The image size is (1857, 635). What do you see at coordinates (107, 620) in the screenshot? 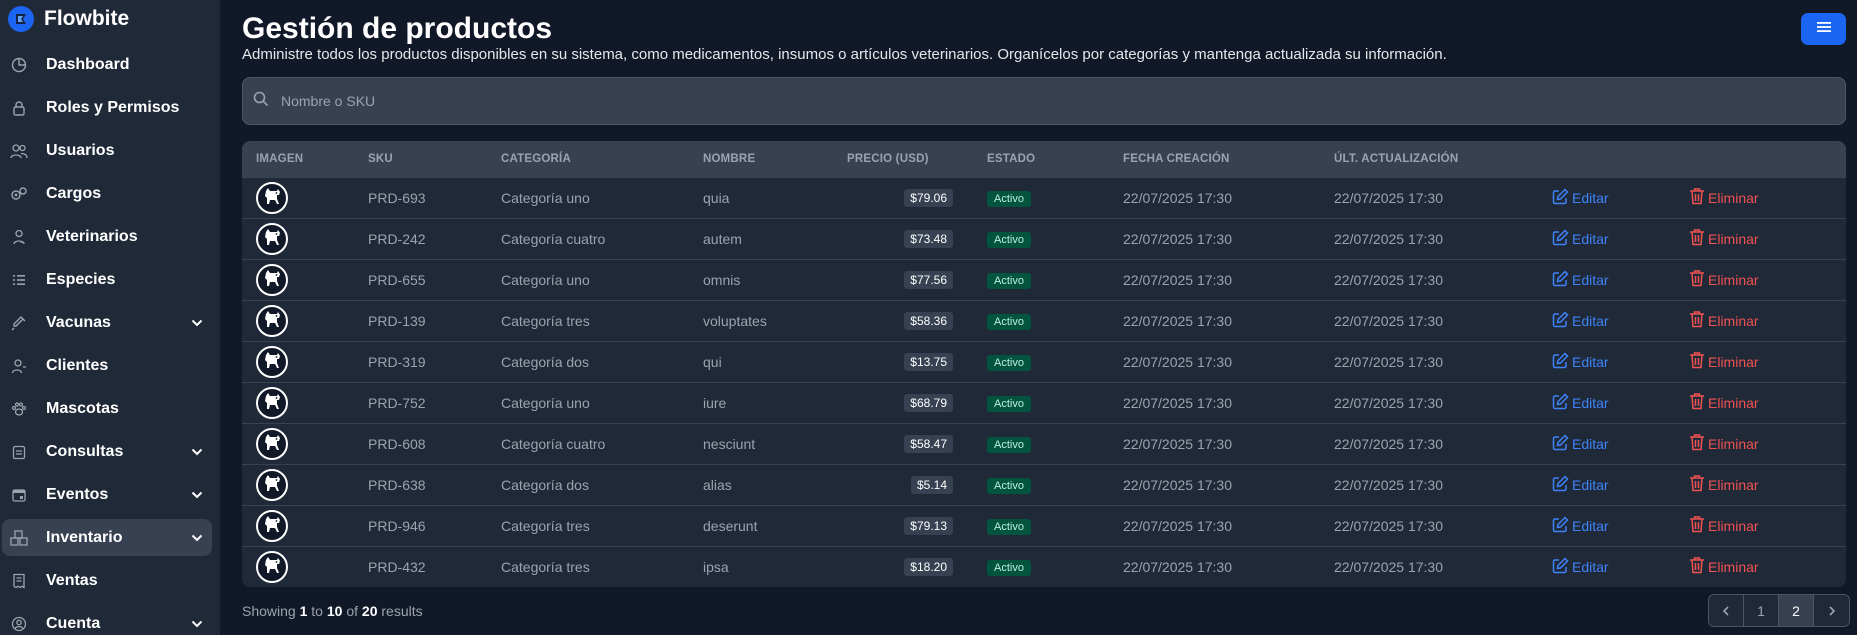
I see `sidebar-item-cuenta: Cuenta` at bounding box center [107, 620].